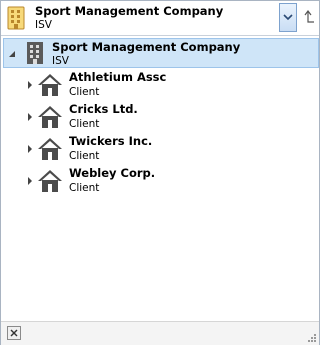 This screenshot has height=345, width=320. Describe the element at coordinates (160, 181) in the screenshot. I see `tree-node-client: Webley Corp. Client` at that location.